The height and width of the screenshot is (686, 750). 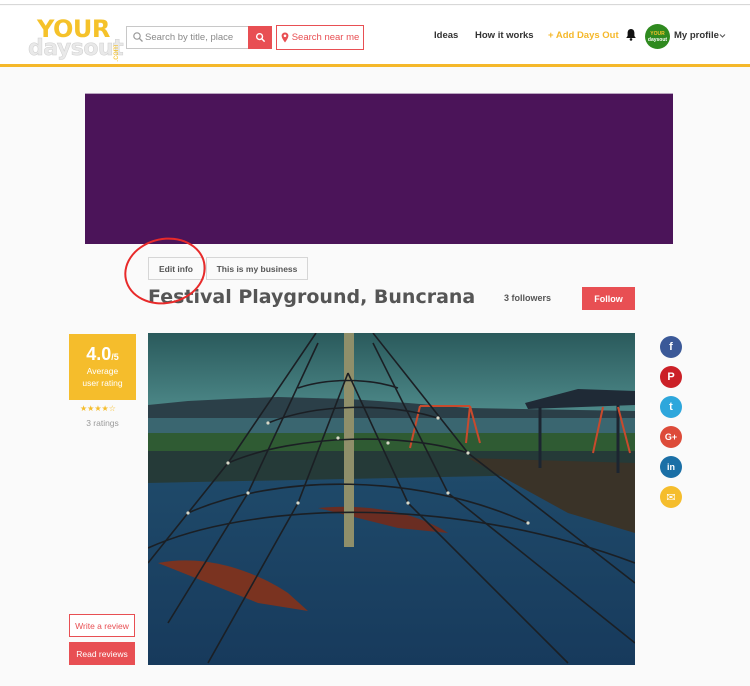 What do you see at coordinates (325, 37) in the screenshot?
I see `search-near-me-label: Search near me` at bounding box center [325, 37].